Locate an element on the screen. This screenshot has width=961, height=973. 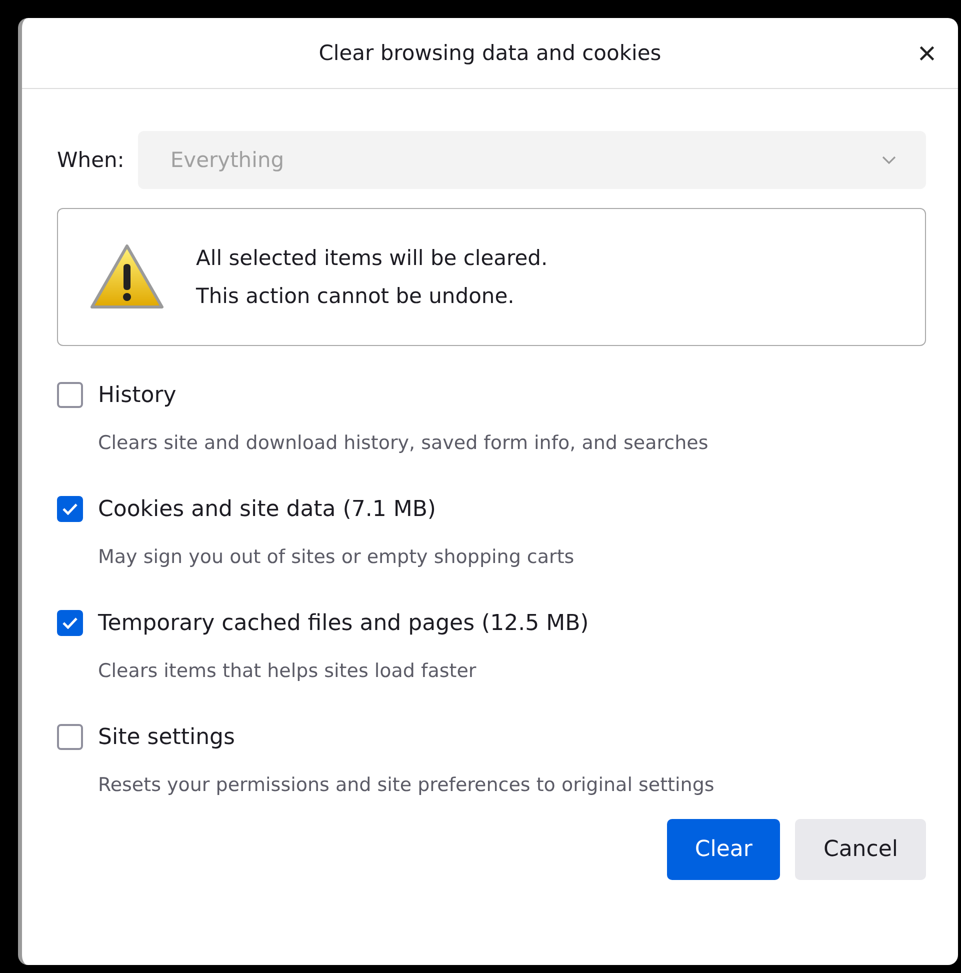
when-label: When: is located at coordinates (90, 160).